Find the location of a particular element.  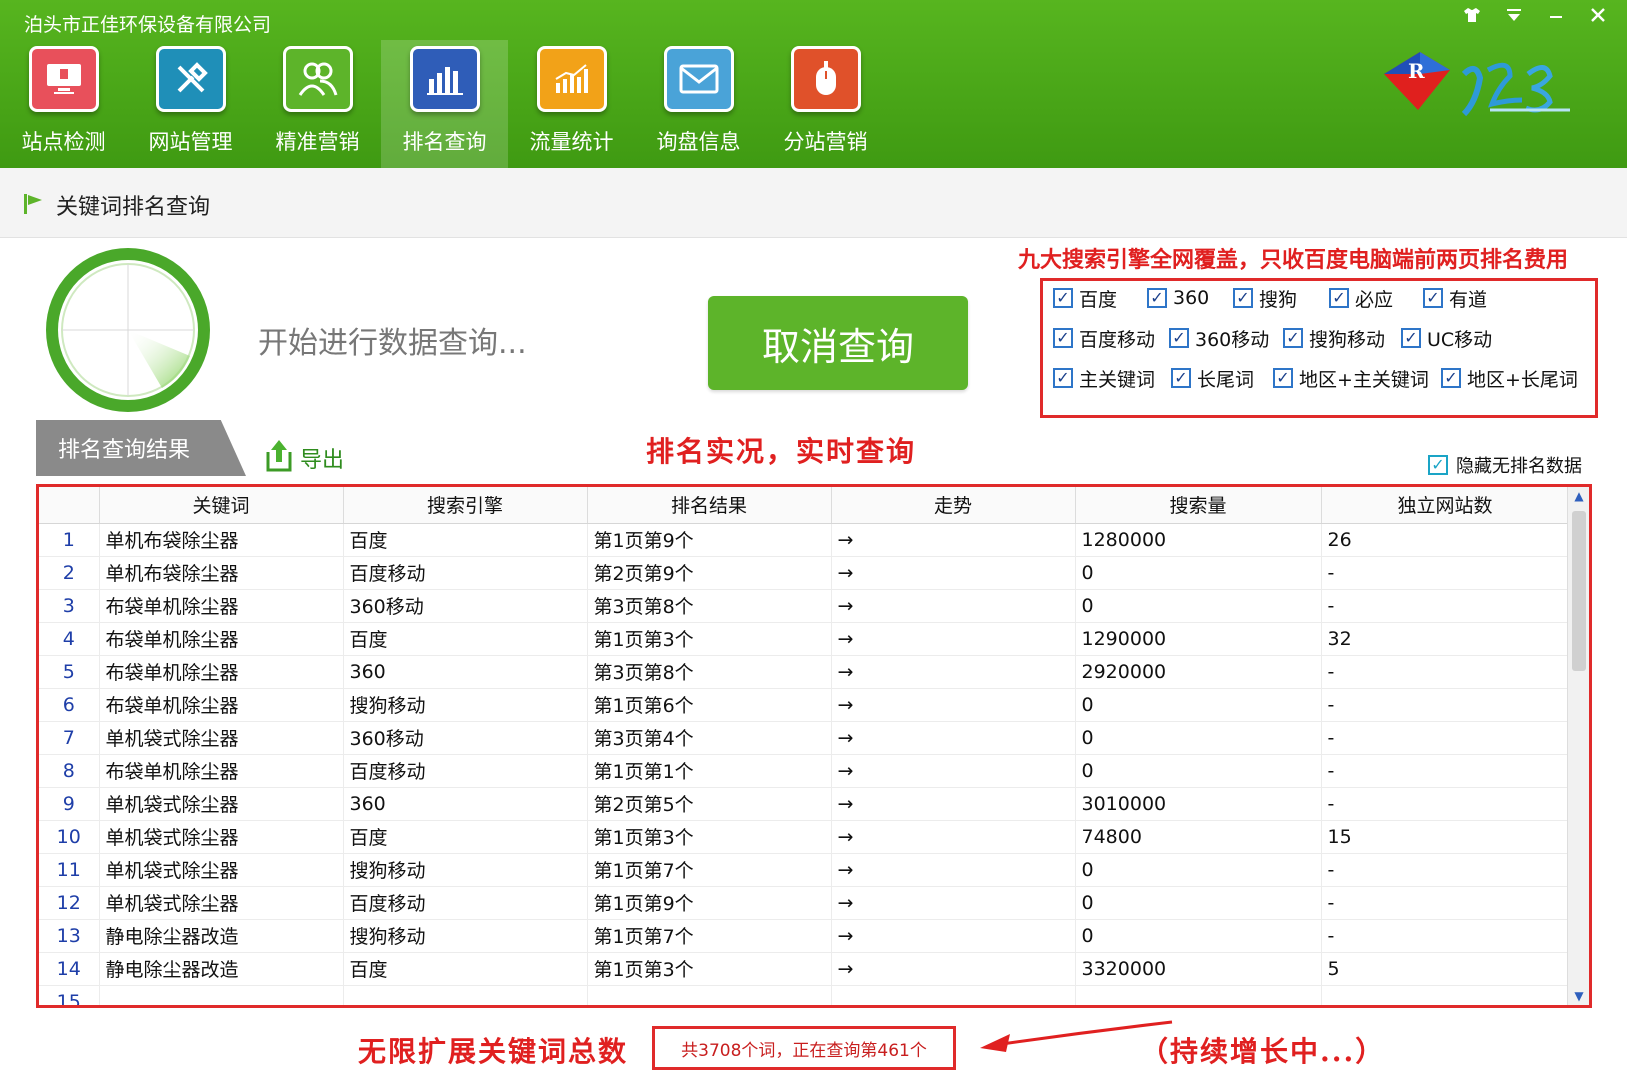

table-cell: 百度移动 is located at coordinates (465, 903).